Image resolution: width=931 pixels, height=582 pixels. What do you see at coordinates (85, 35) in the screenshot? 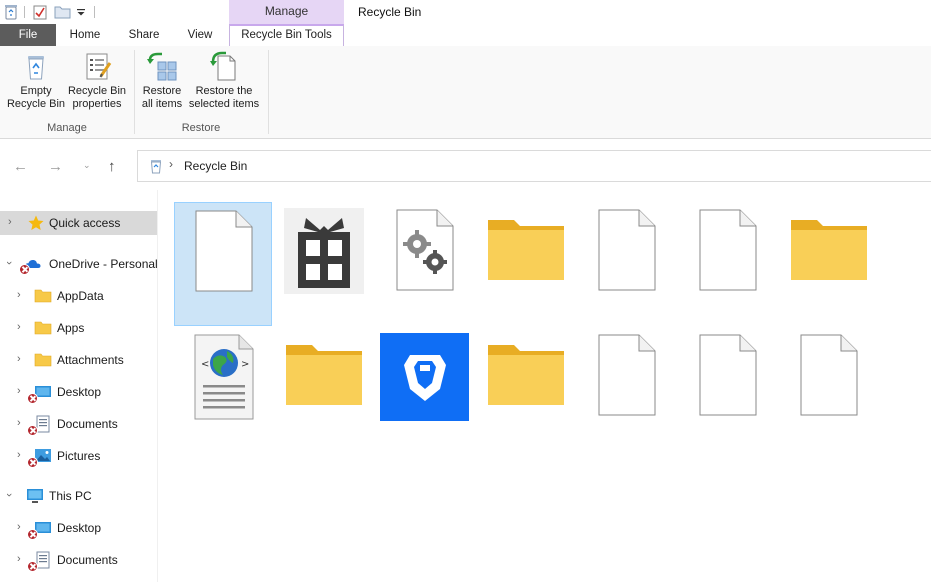
I see `tab-home: Home` at bounding box center [85, 35].